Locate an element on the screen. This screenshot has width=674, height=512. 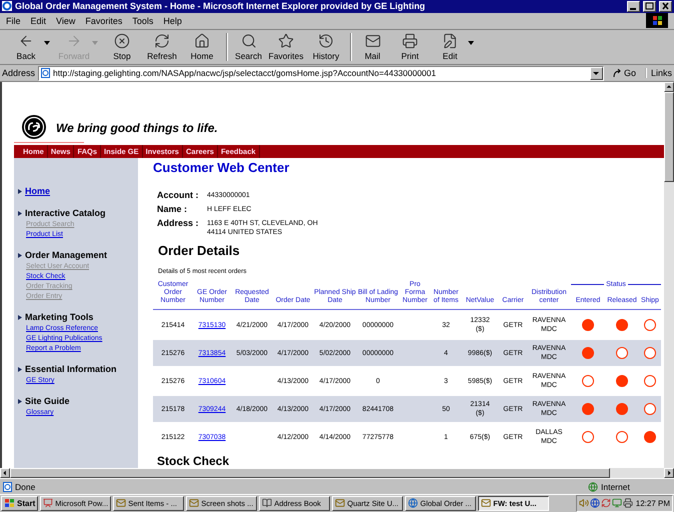
section-heading: Marketing Tools is located at coordinates (59, 317).